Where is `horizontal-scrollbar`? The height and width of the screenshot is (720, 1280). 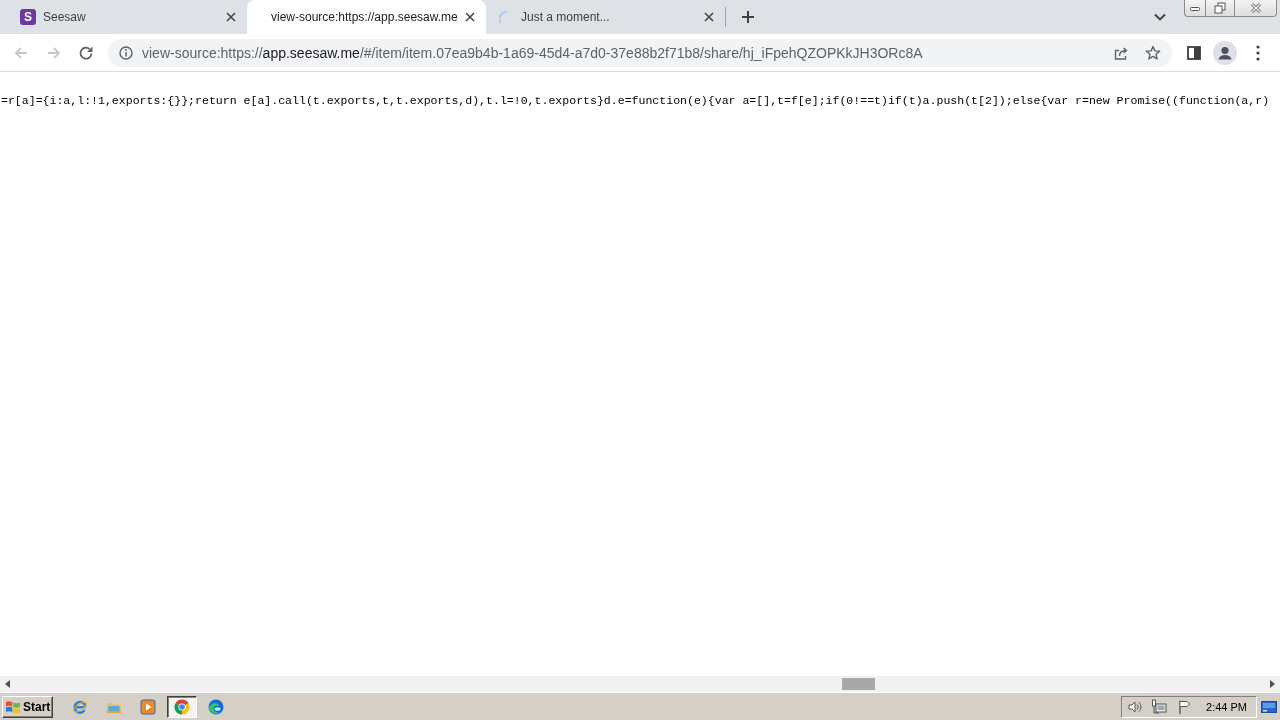
horizontal-scrollbar is located at coordinates (640, 684).